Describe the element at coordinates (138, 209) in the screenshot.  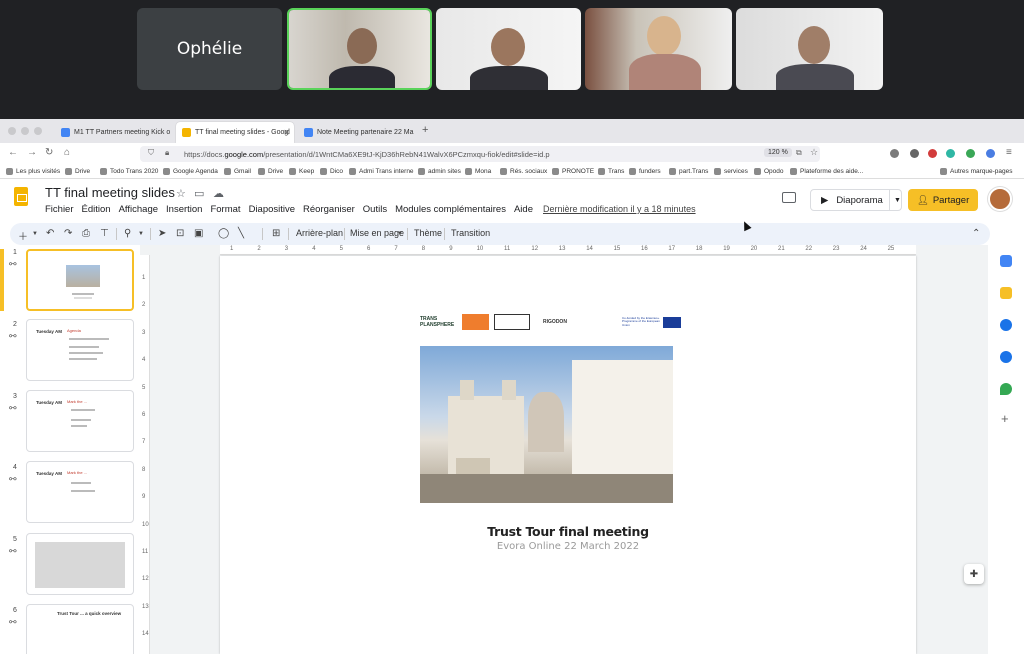
I see `menu-view: Affichage` at that location.